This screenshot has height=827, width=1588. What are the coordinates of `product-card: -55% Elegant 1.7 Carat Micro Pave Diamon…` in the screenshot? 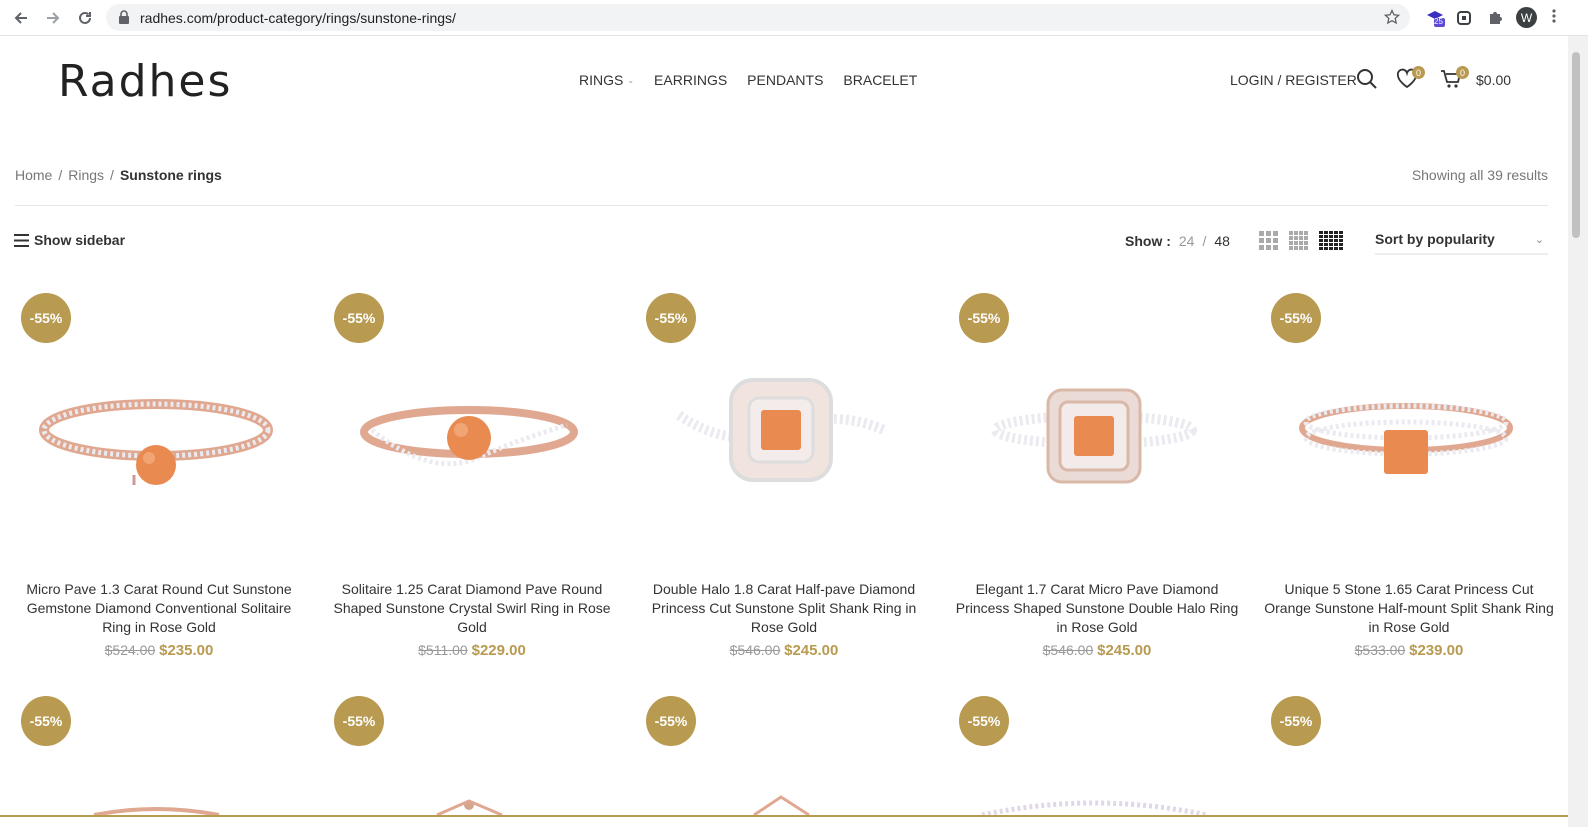 It's located at (1097, 480).